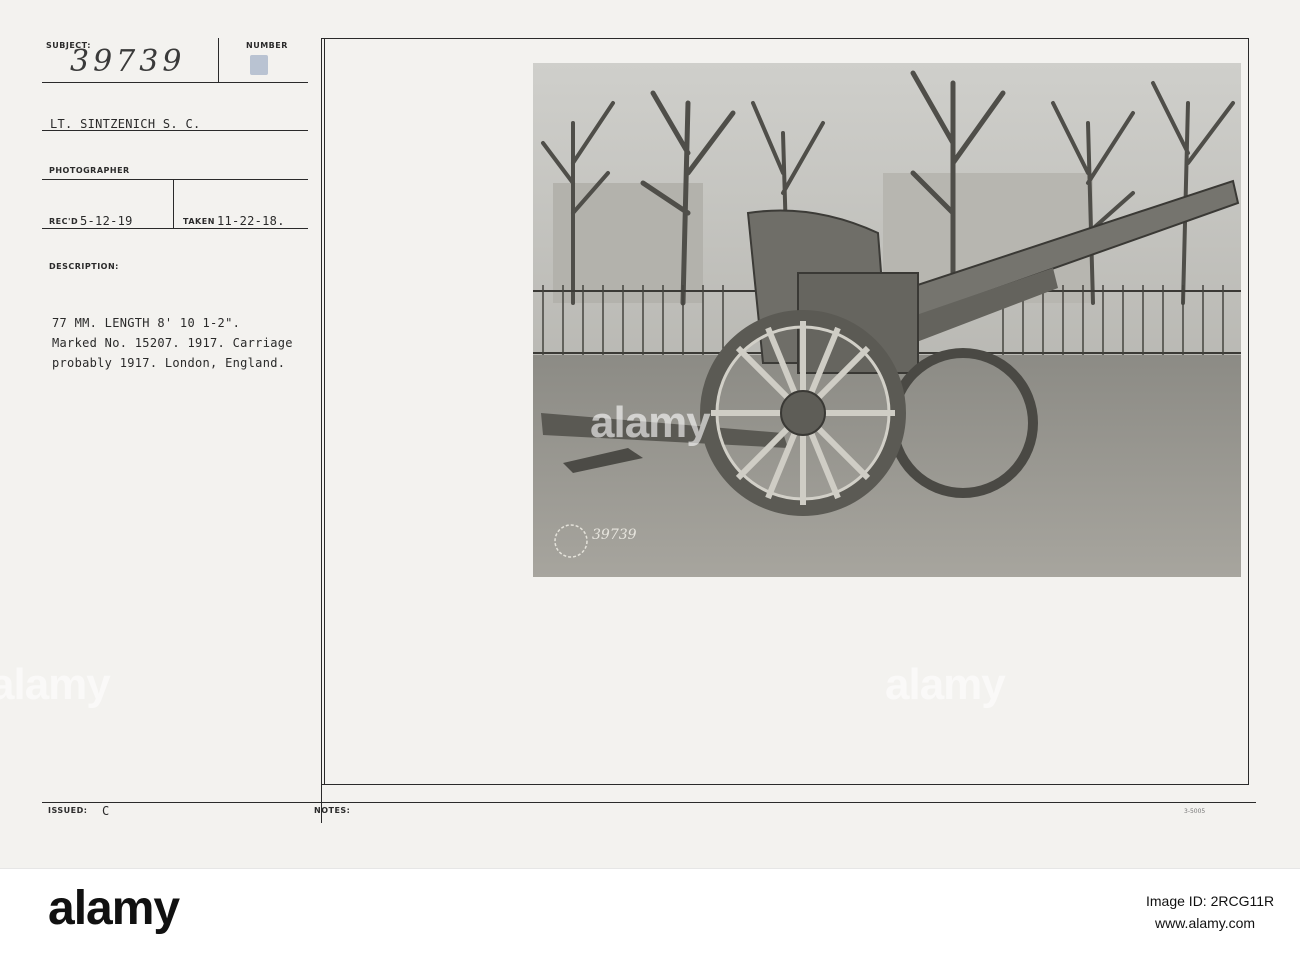  Describe the element at coordinates (175, 228) in the screenshot. I see `rule-dates` at that location.